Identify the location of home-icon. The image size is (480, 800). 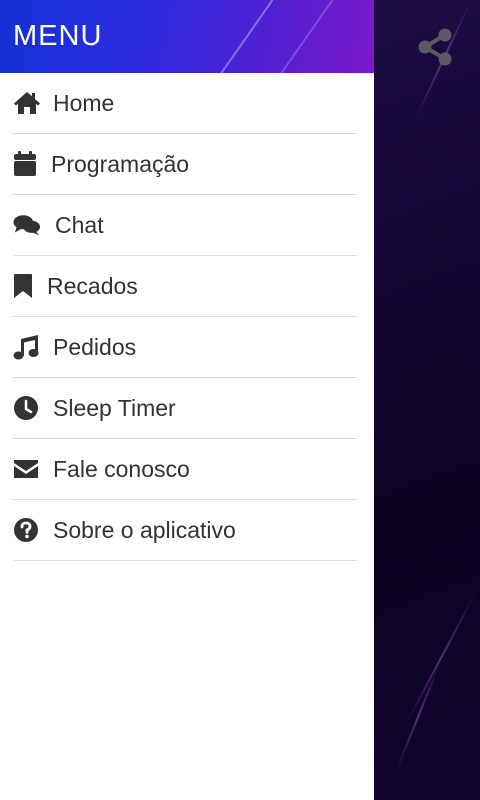
(27, 103).